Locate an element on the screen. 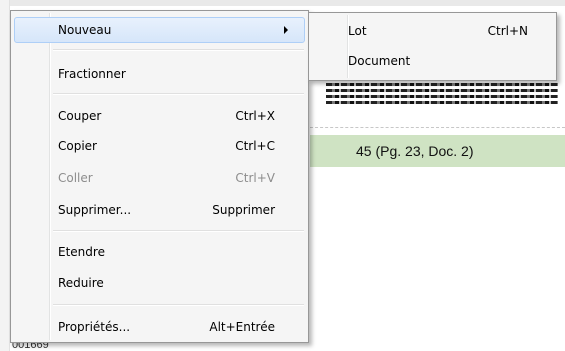 The image size is (565, 351). menu-item-label: Coller is located at coordinates (75, 178).